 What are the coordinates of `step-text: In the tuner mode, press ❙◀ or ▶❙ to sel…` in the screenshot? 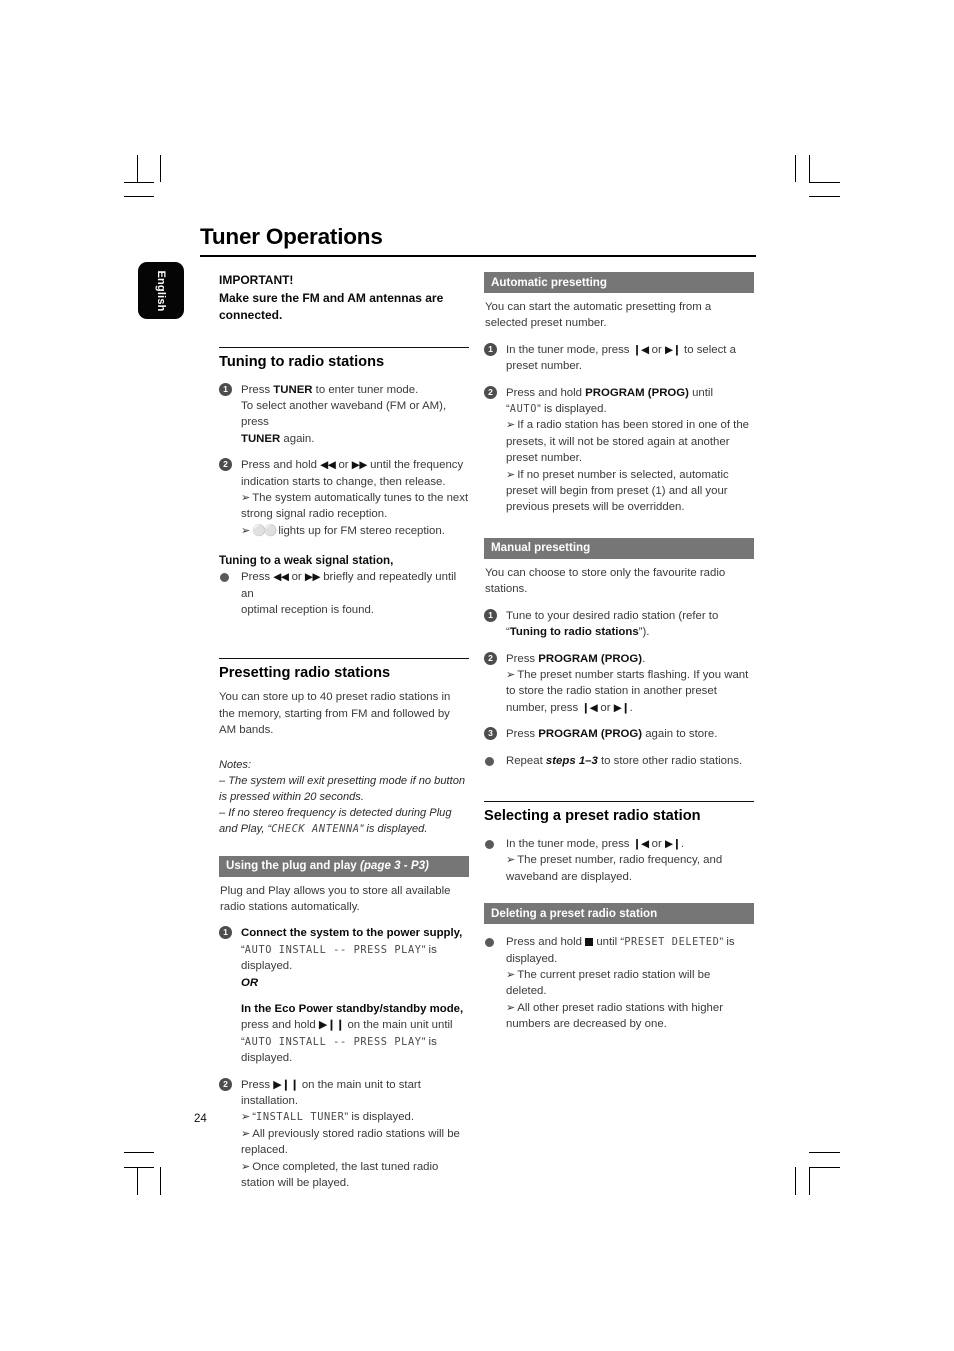 It's located at (621, 349).